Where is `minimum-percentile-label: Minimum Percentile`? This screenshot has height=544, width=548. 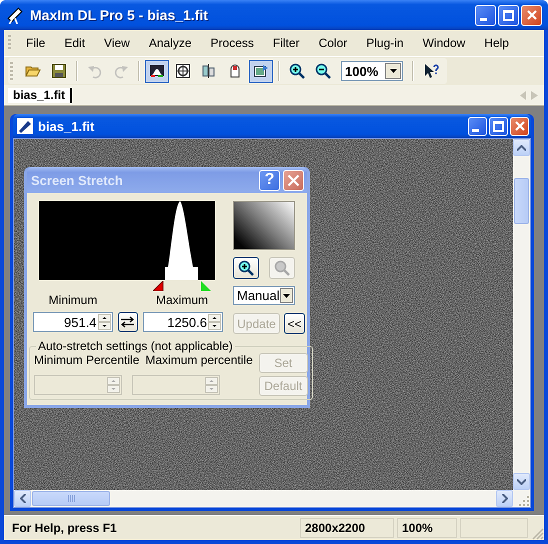
minimum-percentile-label: Minimum Percentile is located at coordinates (87, 360).